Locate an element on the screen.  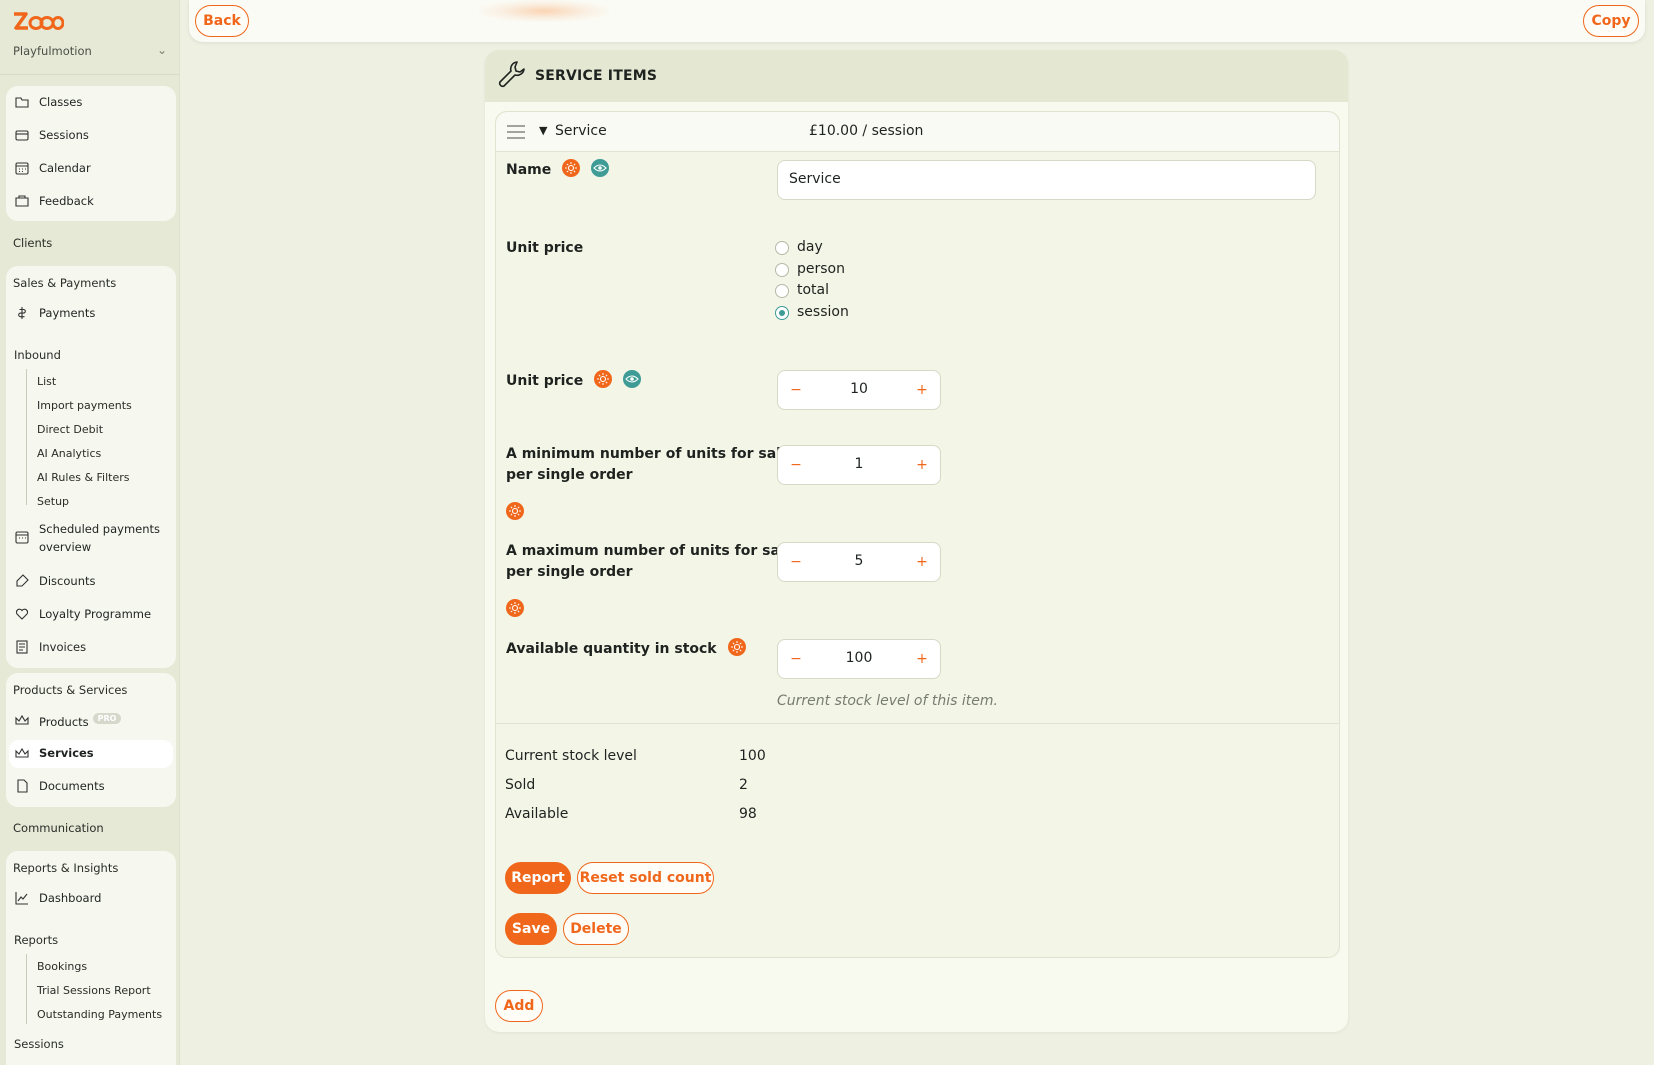
tag-icon is located at coordinates (22, 580).